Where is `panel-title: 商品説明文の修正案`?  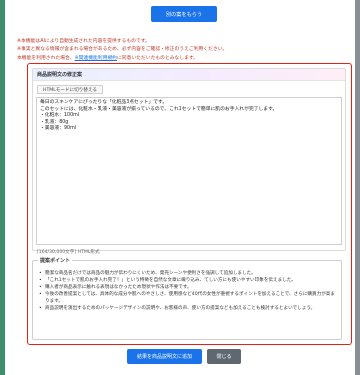
panel-title: 商品説明文の修正案 is located at coordinates (189, 75).